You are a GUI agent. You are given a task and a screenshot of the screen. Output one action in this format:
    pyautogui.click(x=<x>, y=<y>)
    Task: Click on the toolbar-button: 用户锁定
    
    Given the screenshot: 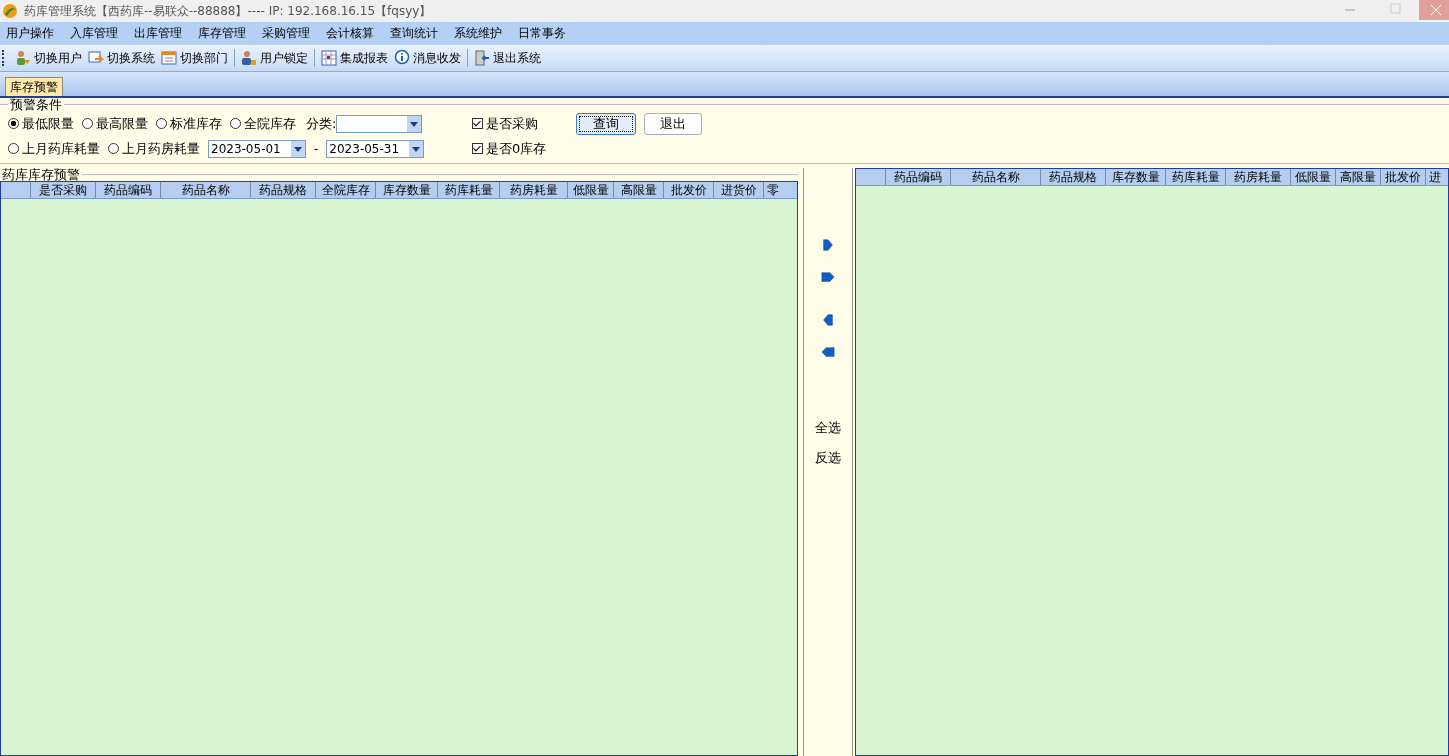 What is the action you would take?
    pyautogui.click(x=274, y=58)
    